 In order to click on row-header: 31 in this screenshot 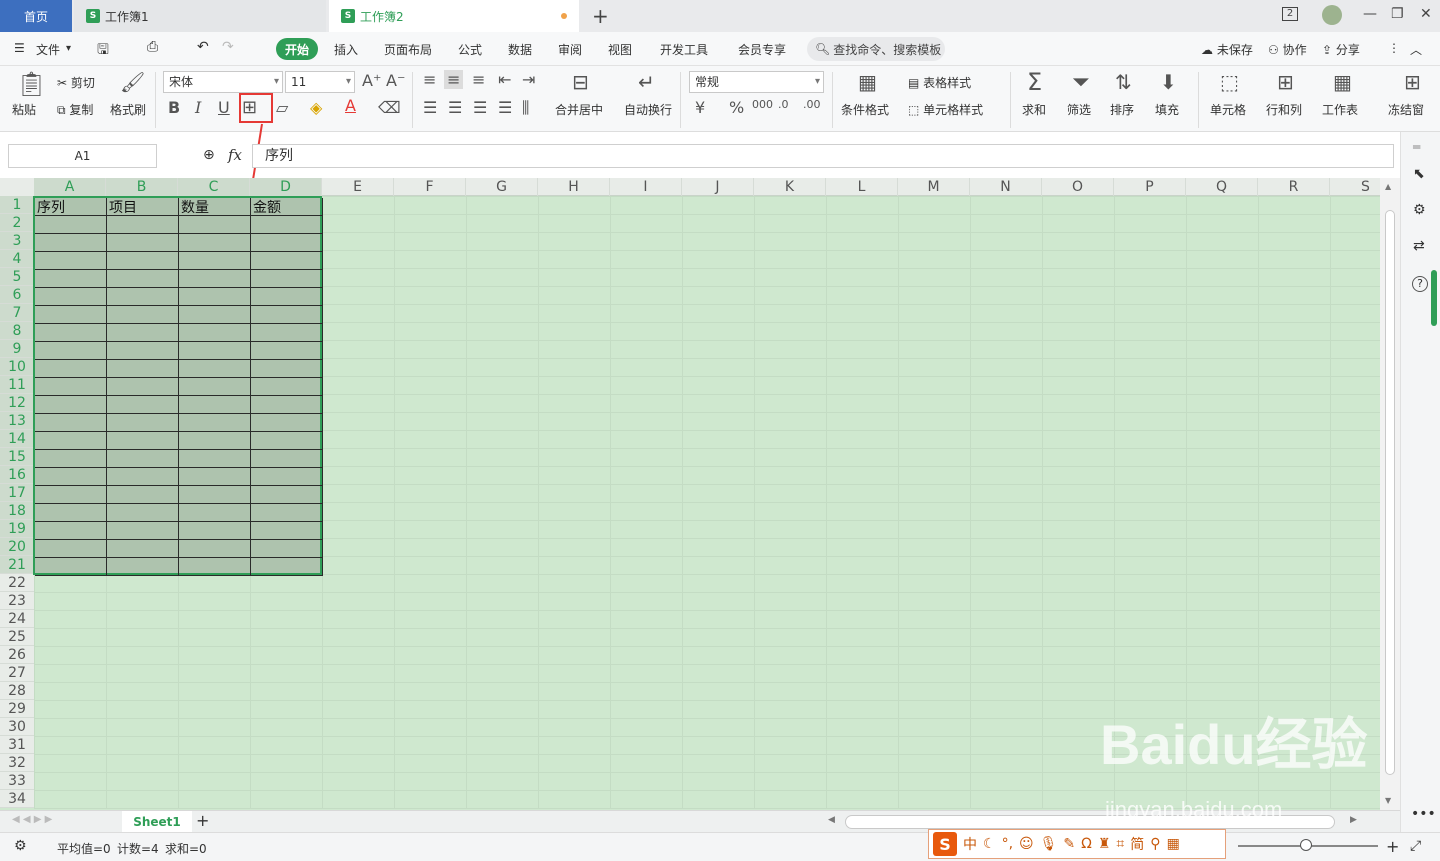, I will do `click(17, 745)`.